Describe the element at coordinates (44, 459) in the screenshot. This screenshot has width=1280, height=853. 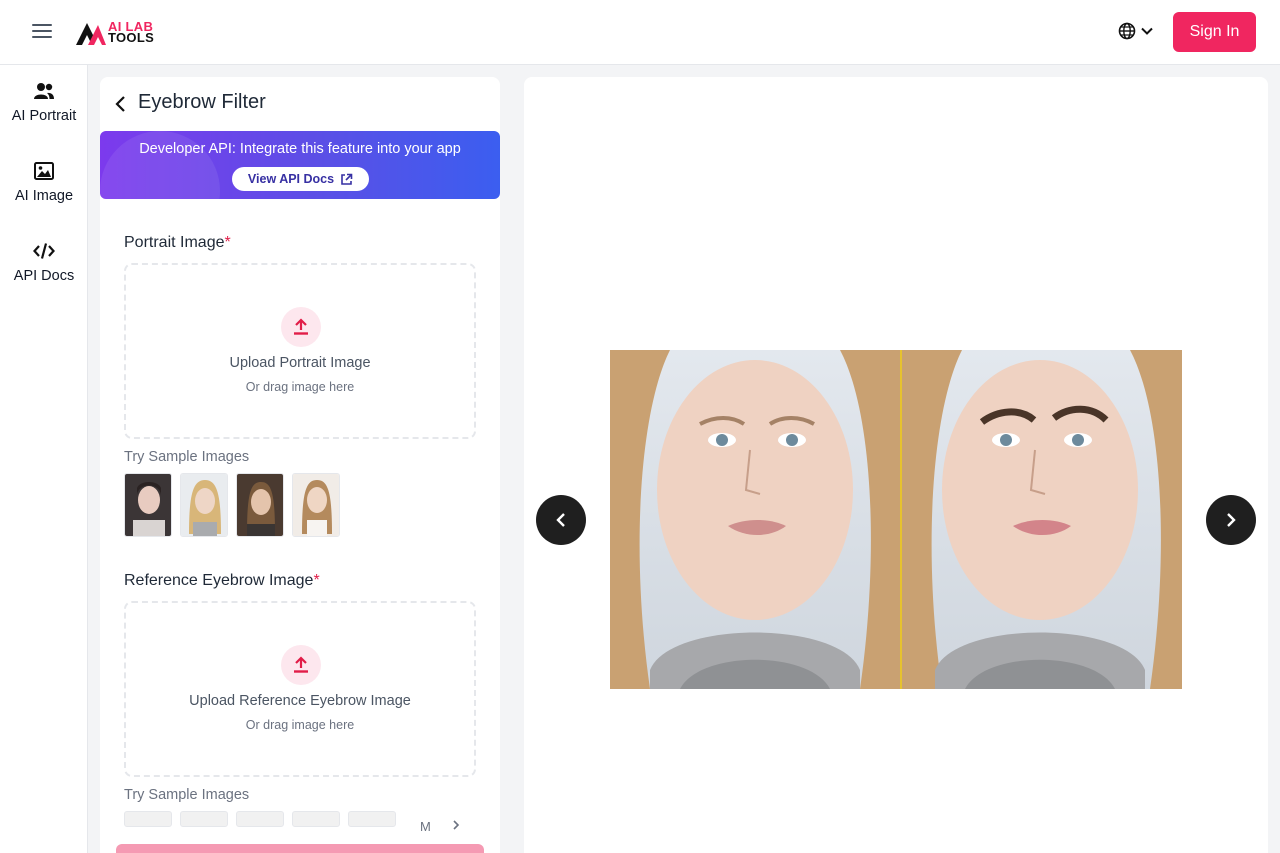
I see `left-nav: AI Portrait AI Image API Docs` at that location.